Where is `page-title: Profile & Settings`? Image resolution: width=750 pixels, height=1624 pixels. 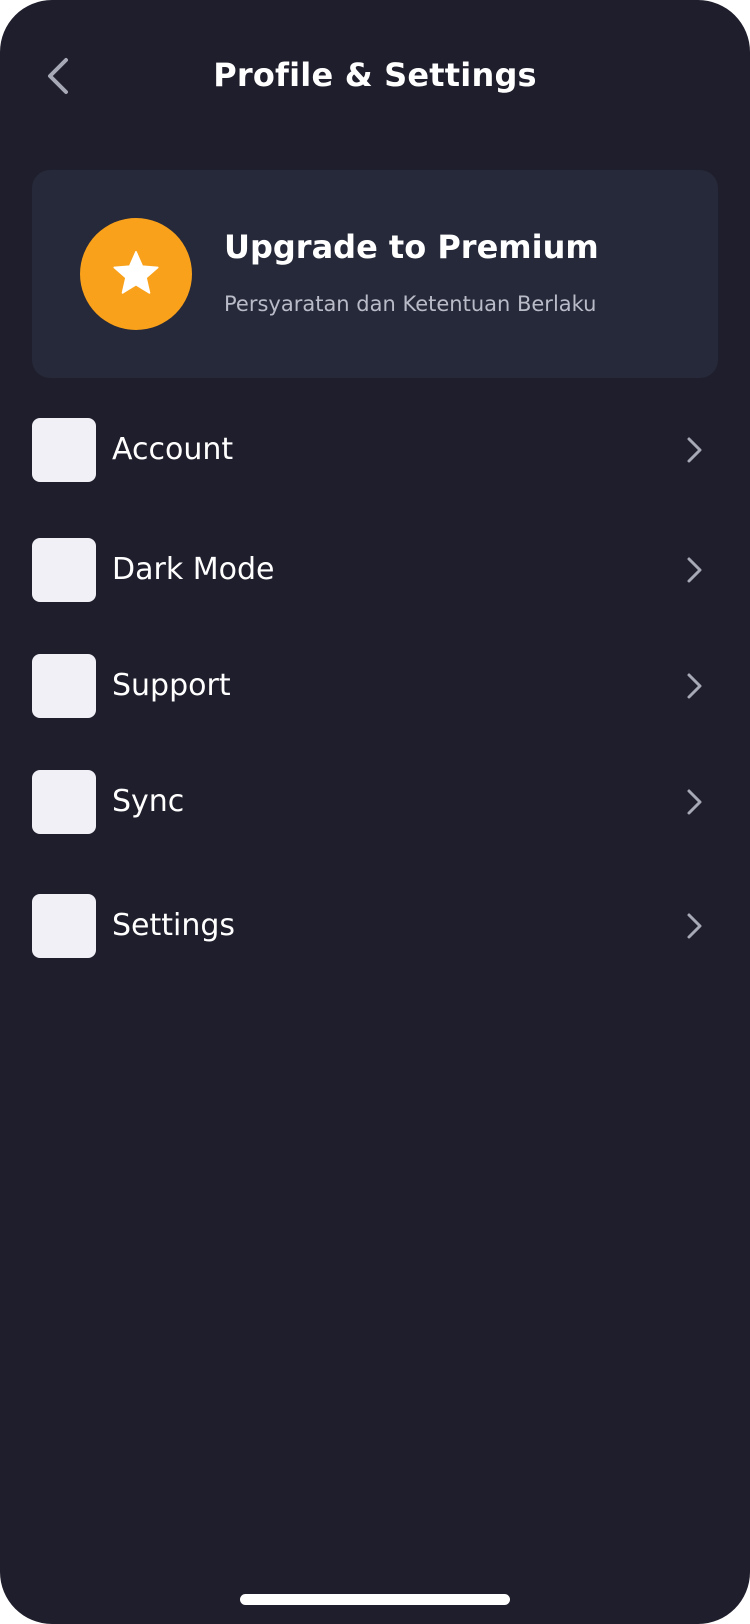 page-title: Profile & Settings is located at coordinates (375, 75).